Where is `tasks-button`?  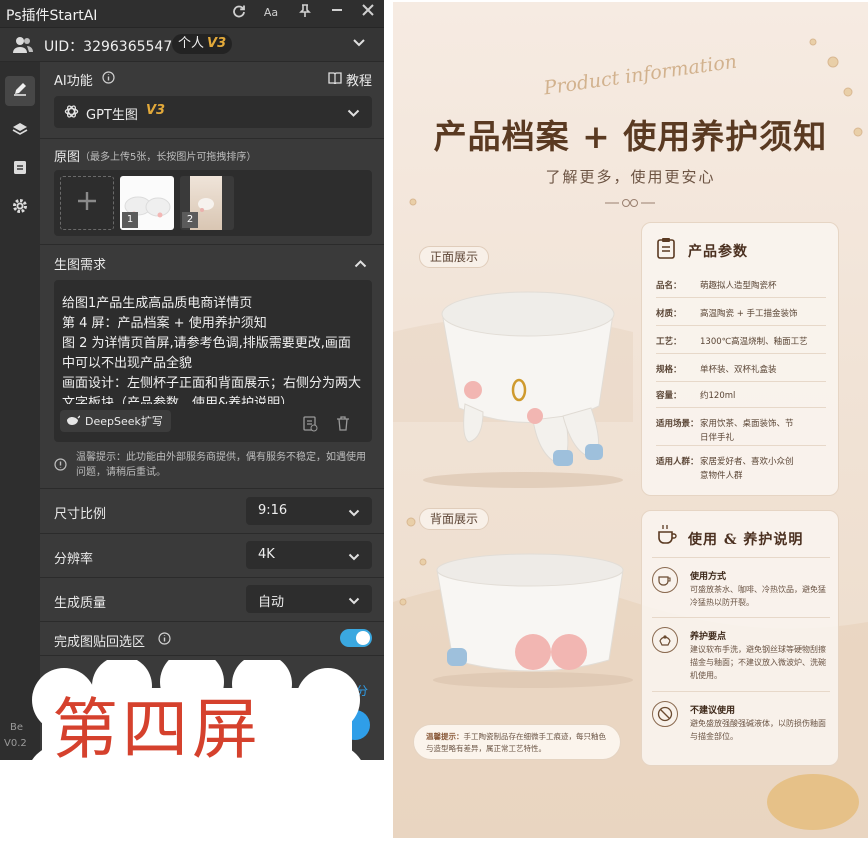
tasks-button is located at coordinates (20, 169).